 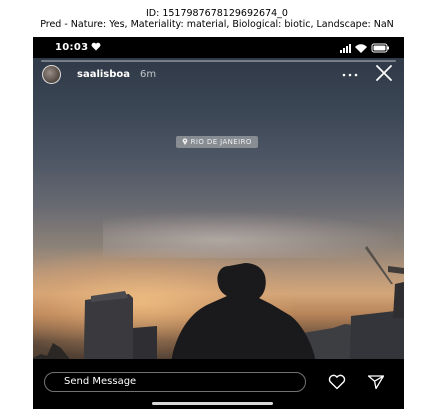 What do you see at coordinates (380, 48) in the screenshot?
I see `battery-icon` at bounding box center [380, 48].